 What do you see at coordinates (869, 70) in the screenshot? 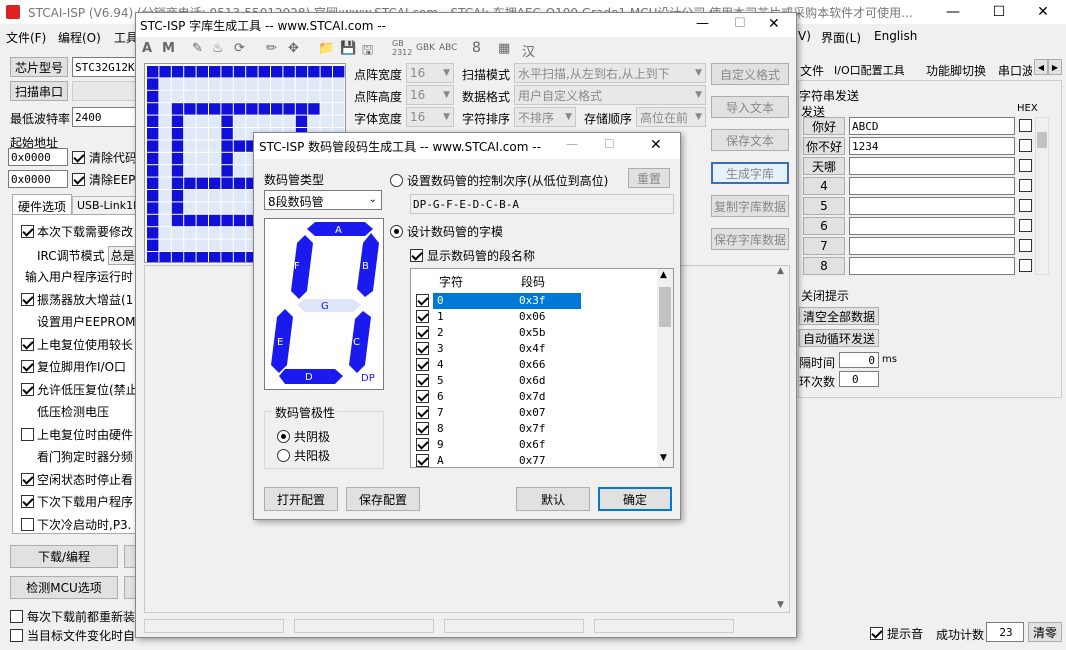
I see `tab-io-config: I/O口配置工具` at bounding box center [869, 70].